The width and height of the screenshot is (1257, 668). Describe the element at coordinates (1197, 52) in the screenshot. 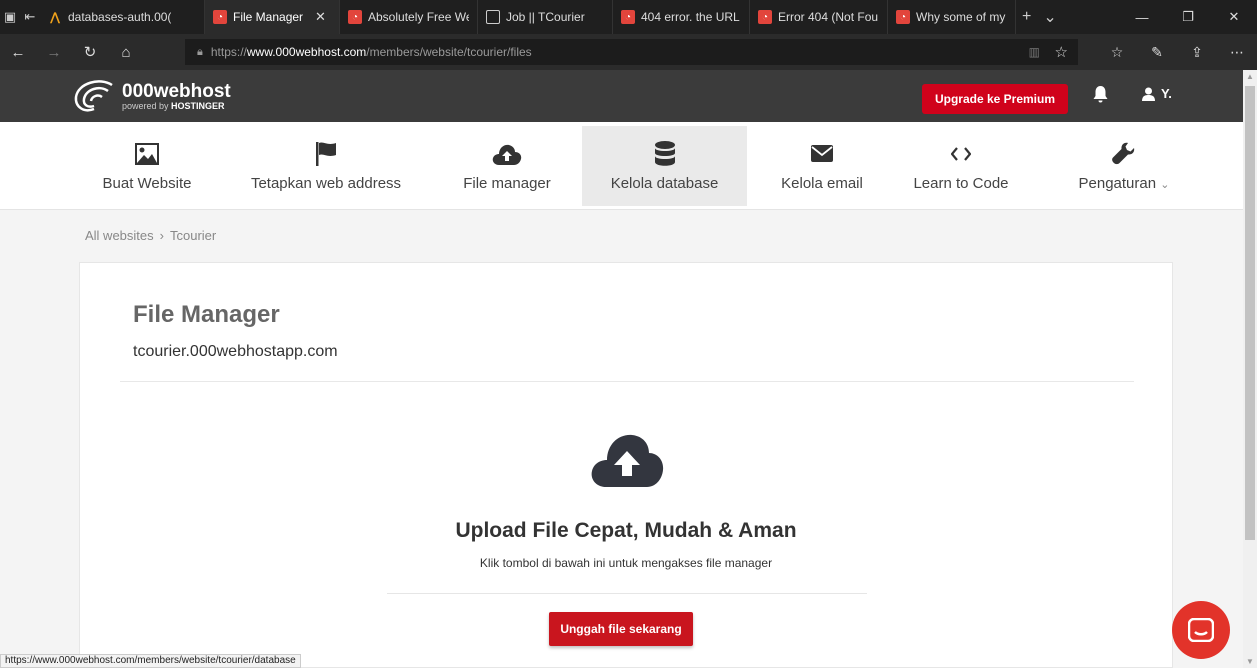

I see `share-icon: ⇪` at that location.